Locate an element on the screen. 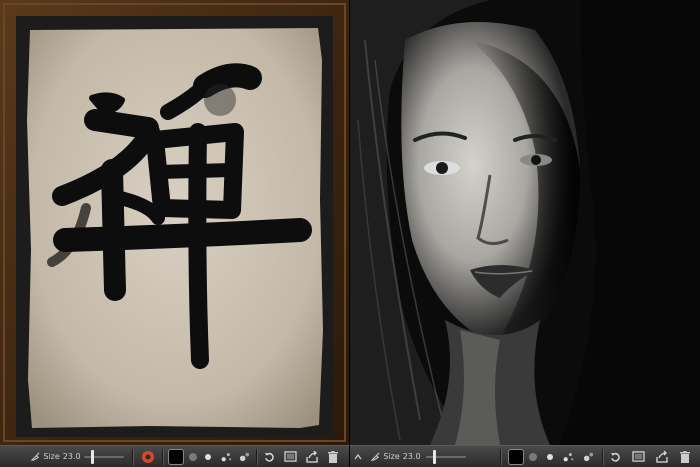  color-wheel-icon is located at coordinates (148, 456).